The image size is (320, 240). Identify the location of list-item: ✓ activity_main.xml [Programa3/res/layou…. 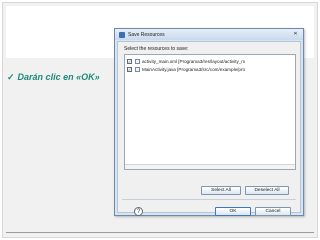
(186, 61).